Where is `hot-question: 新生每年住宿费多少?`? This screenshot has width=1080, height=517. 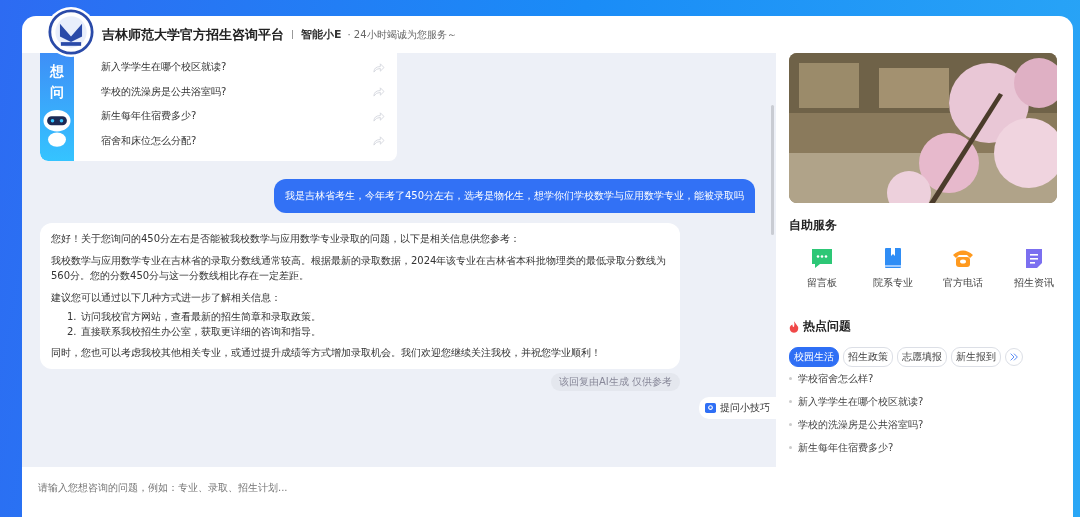 hot-question: 新生每年住宿费多少? is located at coordinates (846, 447).